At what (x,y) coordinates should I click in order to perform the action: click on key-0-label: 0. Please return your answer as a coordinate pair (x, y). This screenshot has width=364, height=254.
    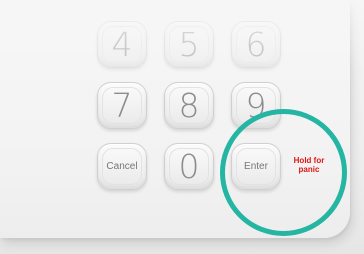
    Looking at the image, I should click on (189, 166).